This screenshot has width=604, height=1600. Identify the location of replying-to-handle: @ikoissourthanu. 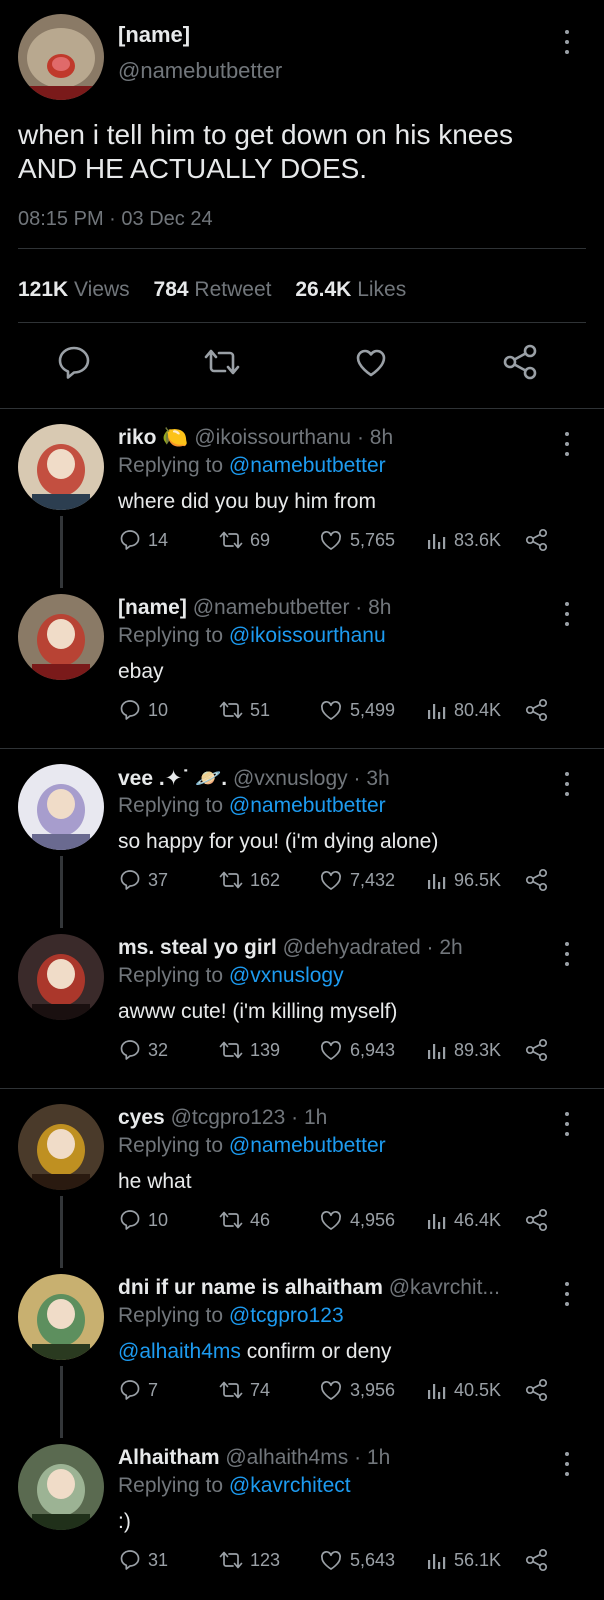
(307, 635).